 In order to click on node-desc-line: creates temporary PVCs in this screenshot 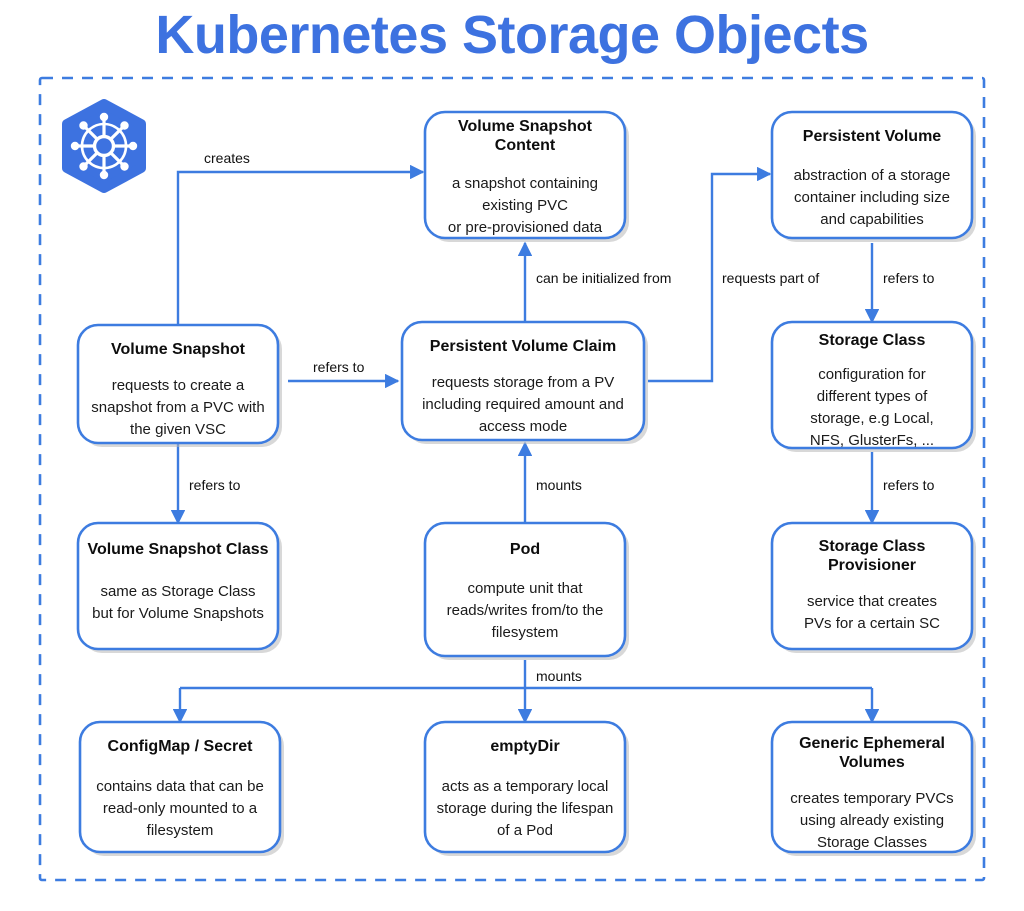, I will do `click(871, 798)`.